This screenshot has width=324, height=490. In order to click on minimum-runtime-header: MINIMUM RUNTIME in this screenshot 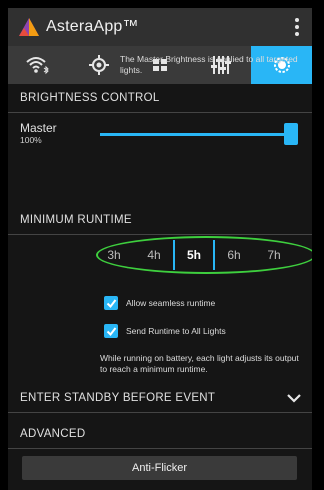, I will do `click(160, 220)`.